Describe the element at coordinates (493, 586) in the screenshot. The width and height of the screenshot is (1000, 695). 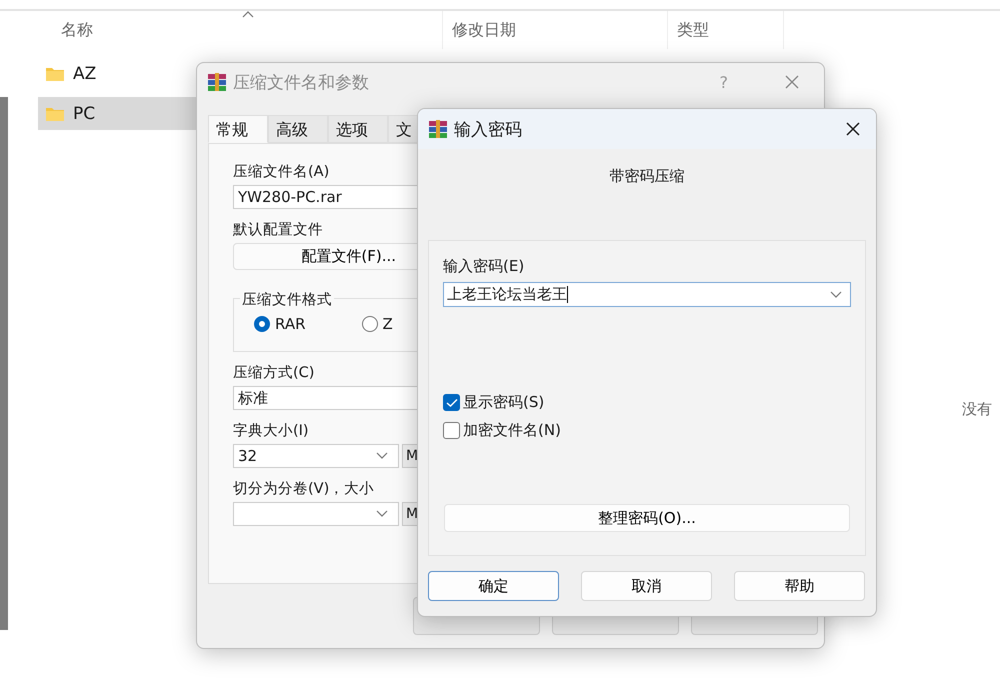
I see `dialog-button: 确定` at that location.